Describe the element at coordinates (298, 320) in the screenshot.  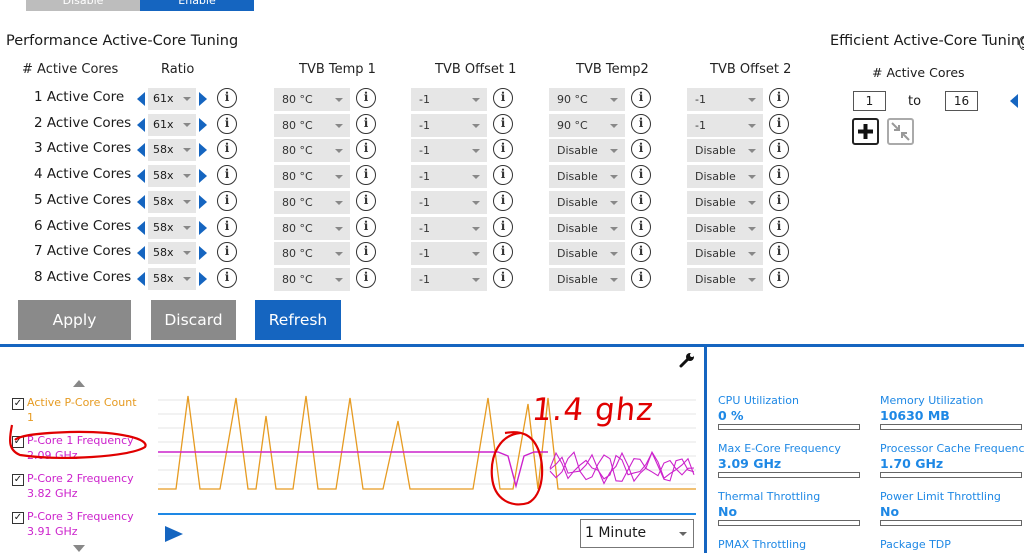
I see `refresh-button: Refresh` at that location.